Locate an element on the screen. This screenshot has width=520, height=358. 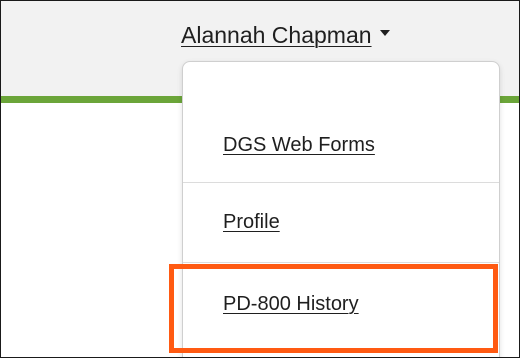
menu-item-label: PD-800 History is located at coordinates (291, 304).